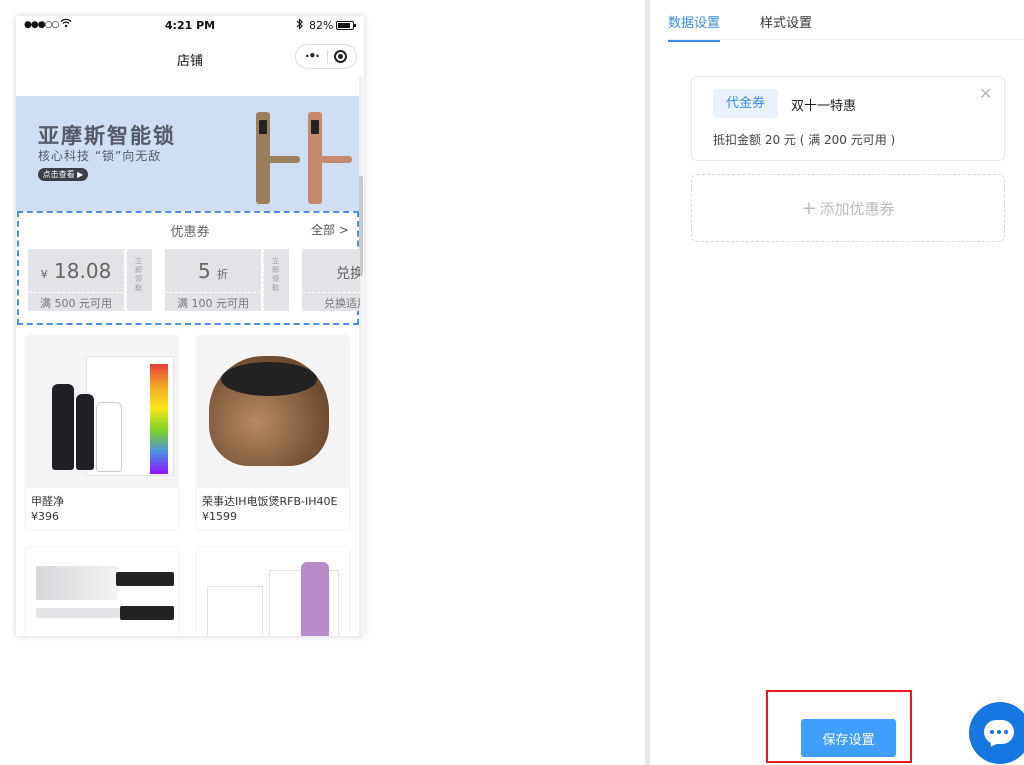  I want to click on coupon-section-title: 优惠券, so click(190, 232).